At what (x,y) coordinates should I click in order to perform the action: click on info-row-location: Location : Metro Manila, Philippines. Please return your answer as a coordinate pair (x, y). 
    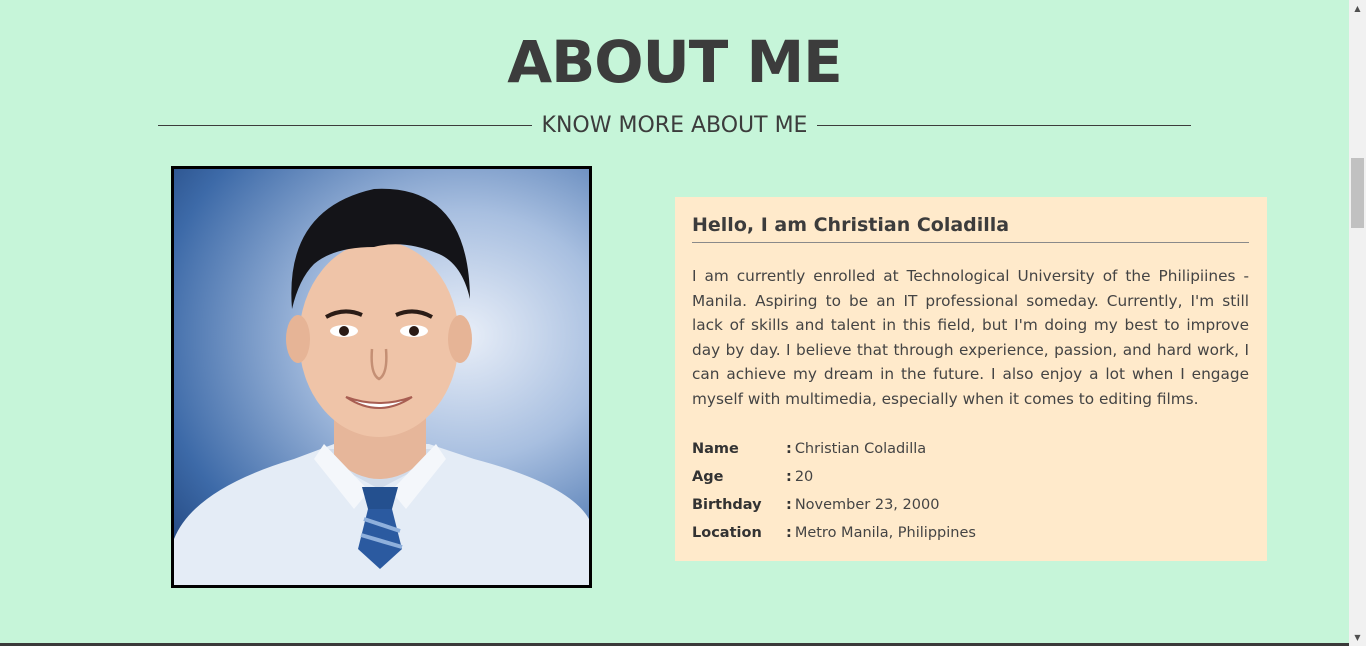
    Looking at the image, I should click on (970, 533).